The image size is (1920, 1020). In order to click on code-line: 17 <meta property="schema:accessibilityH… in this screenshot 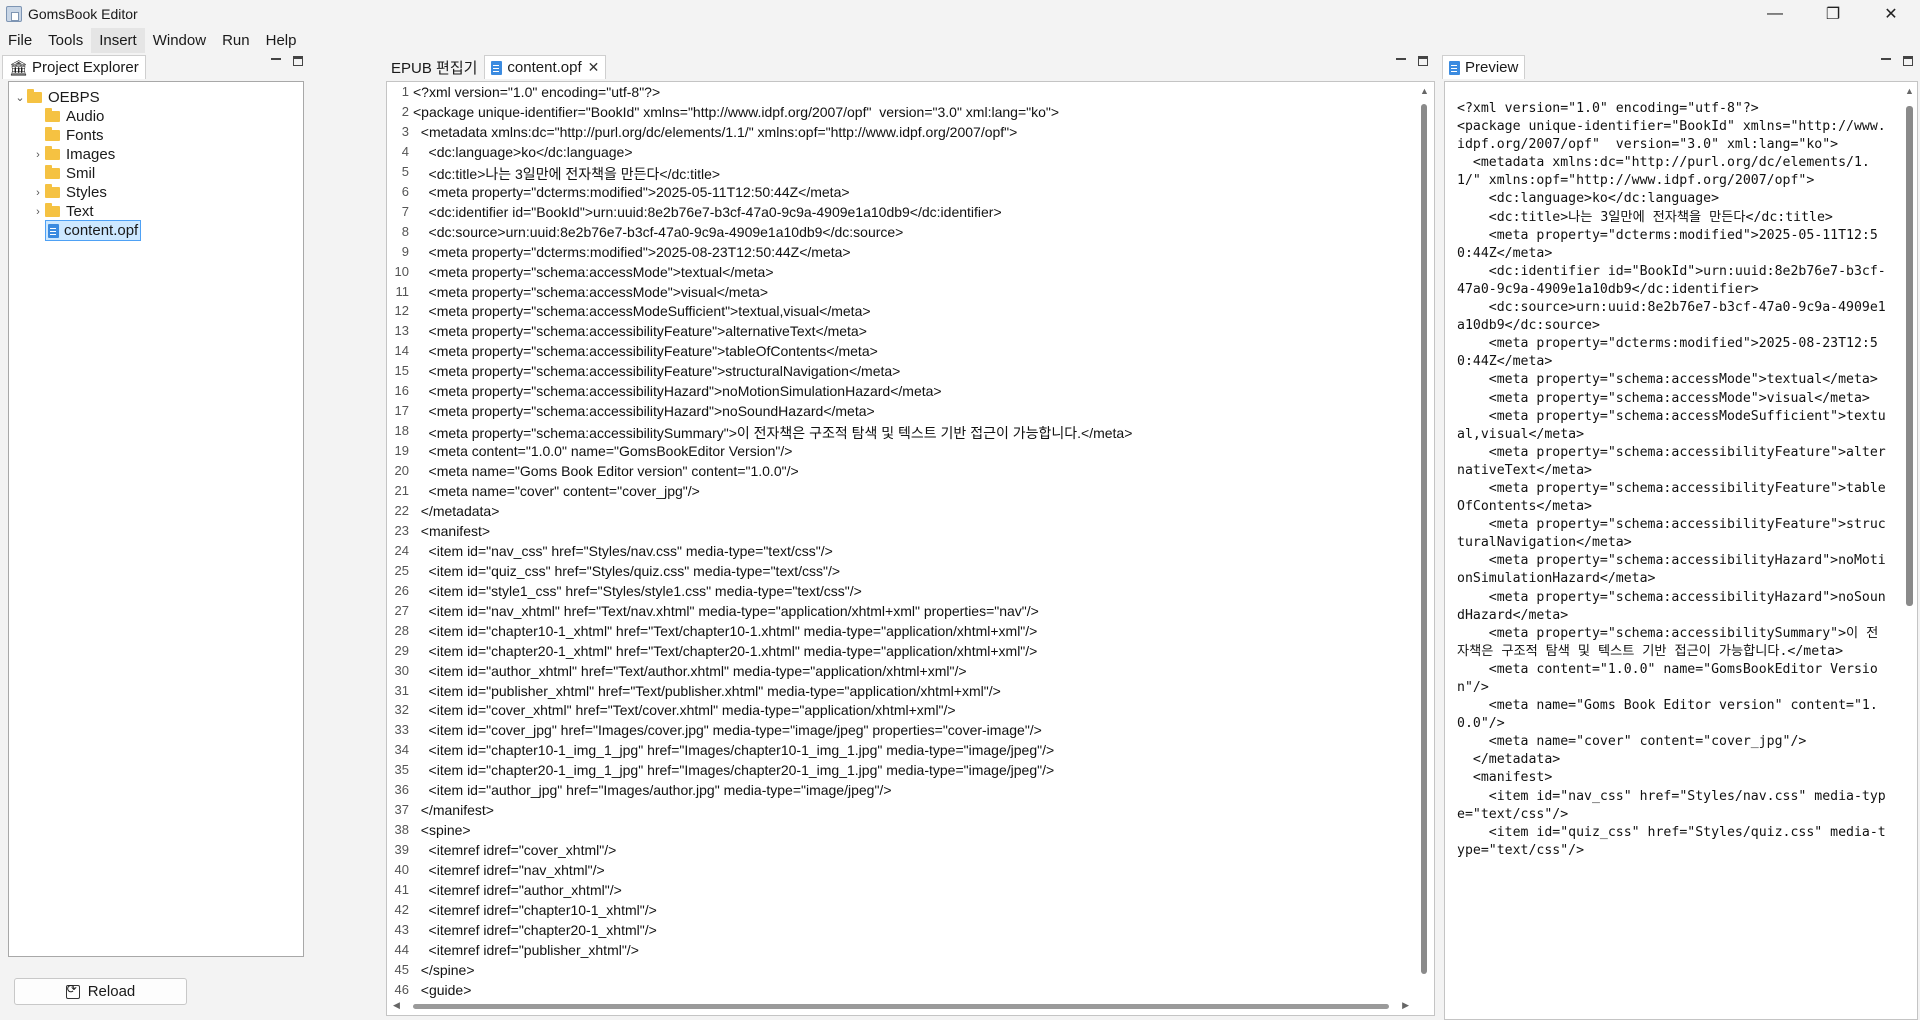, I will do `click(631, 413)`.